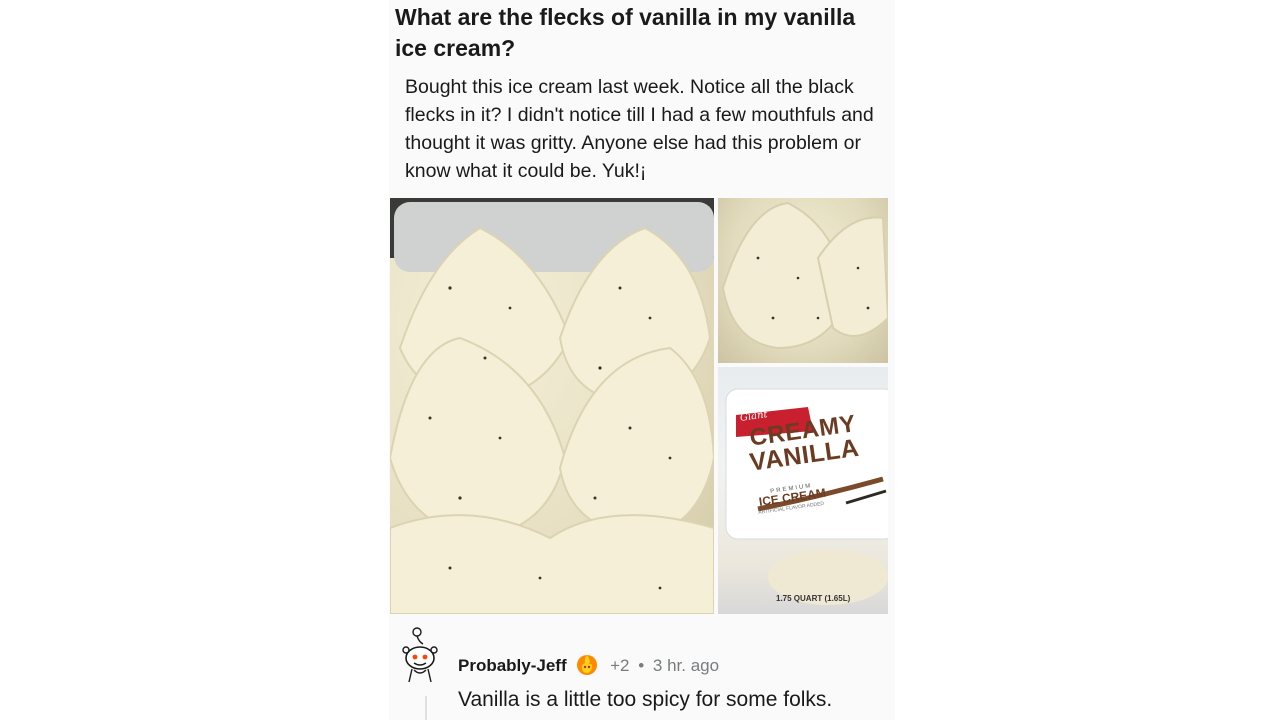 The image size is (1280, 720). I want to click on comment-timestamp: 3 hr. ago, so click(686, 665).